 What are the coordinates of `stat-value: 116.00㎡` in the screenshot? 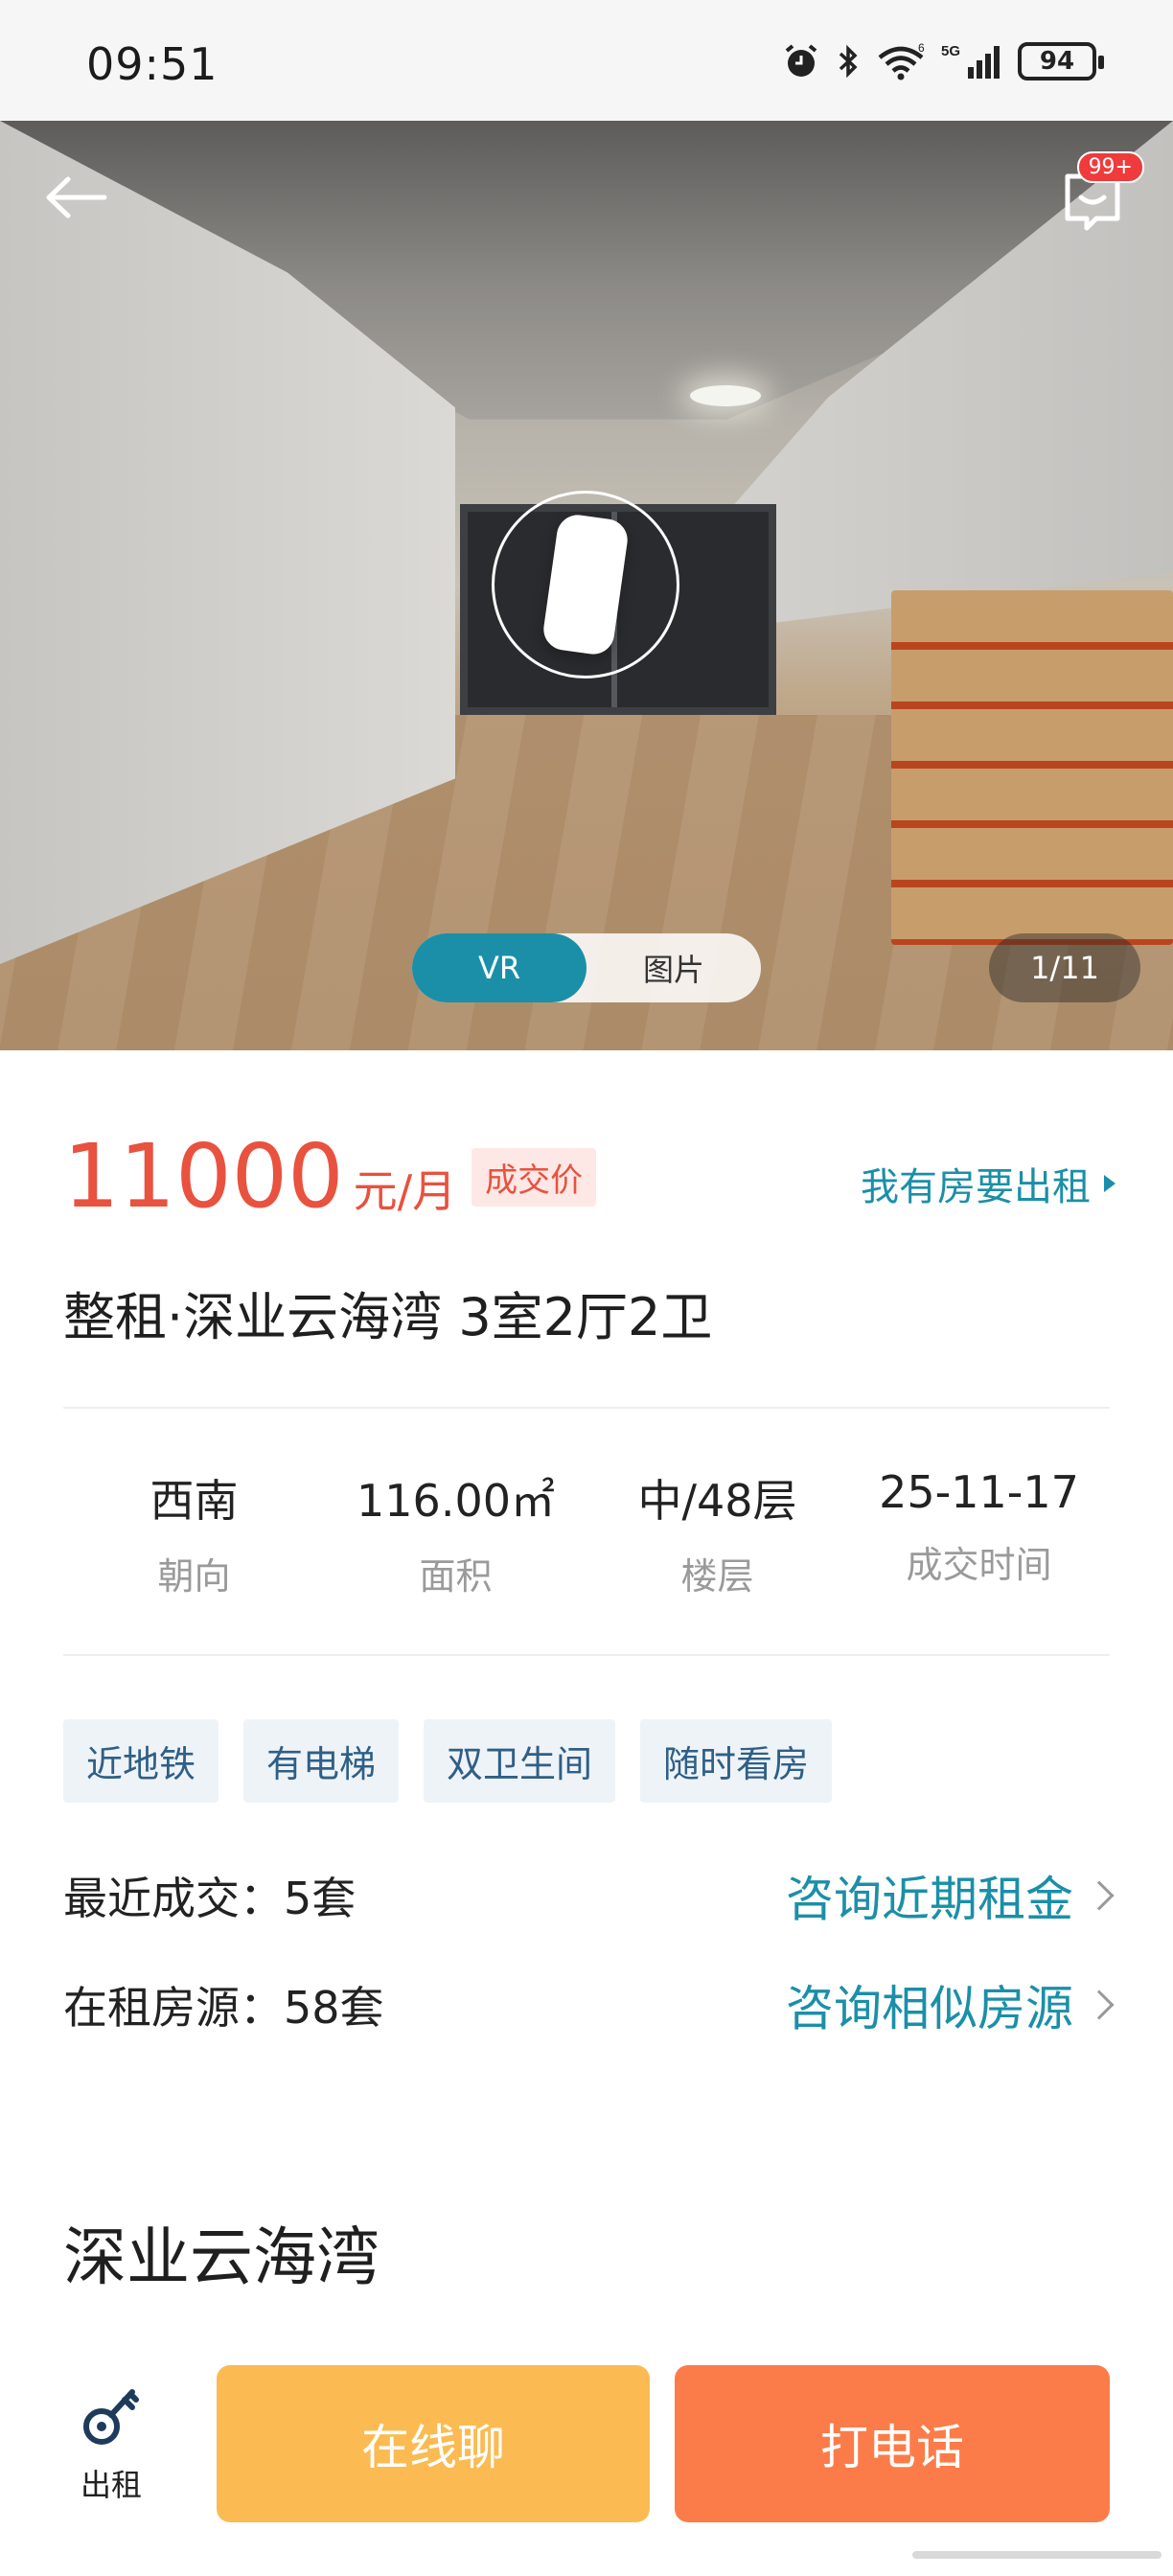 It's located at (455, 1501).